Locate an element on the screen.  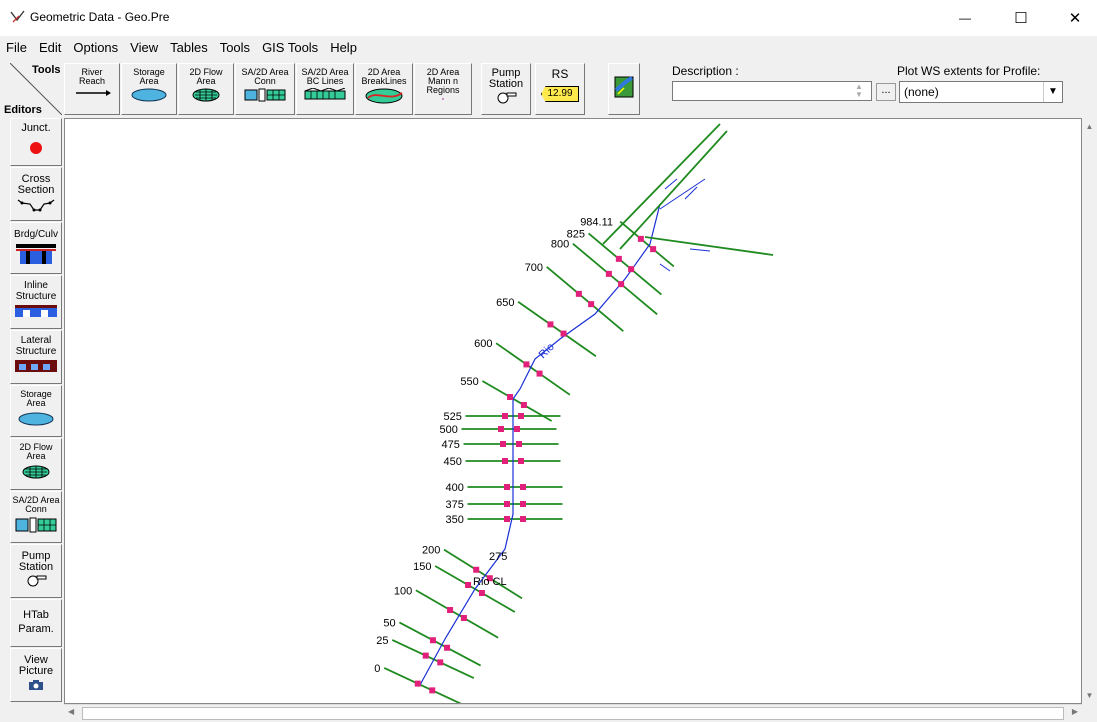
htab-param-label: HTab Param. is located at coordinates (36, 622).